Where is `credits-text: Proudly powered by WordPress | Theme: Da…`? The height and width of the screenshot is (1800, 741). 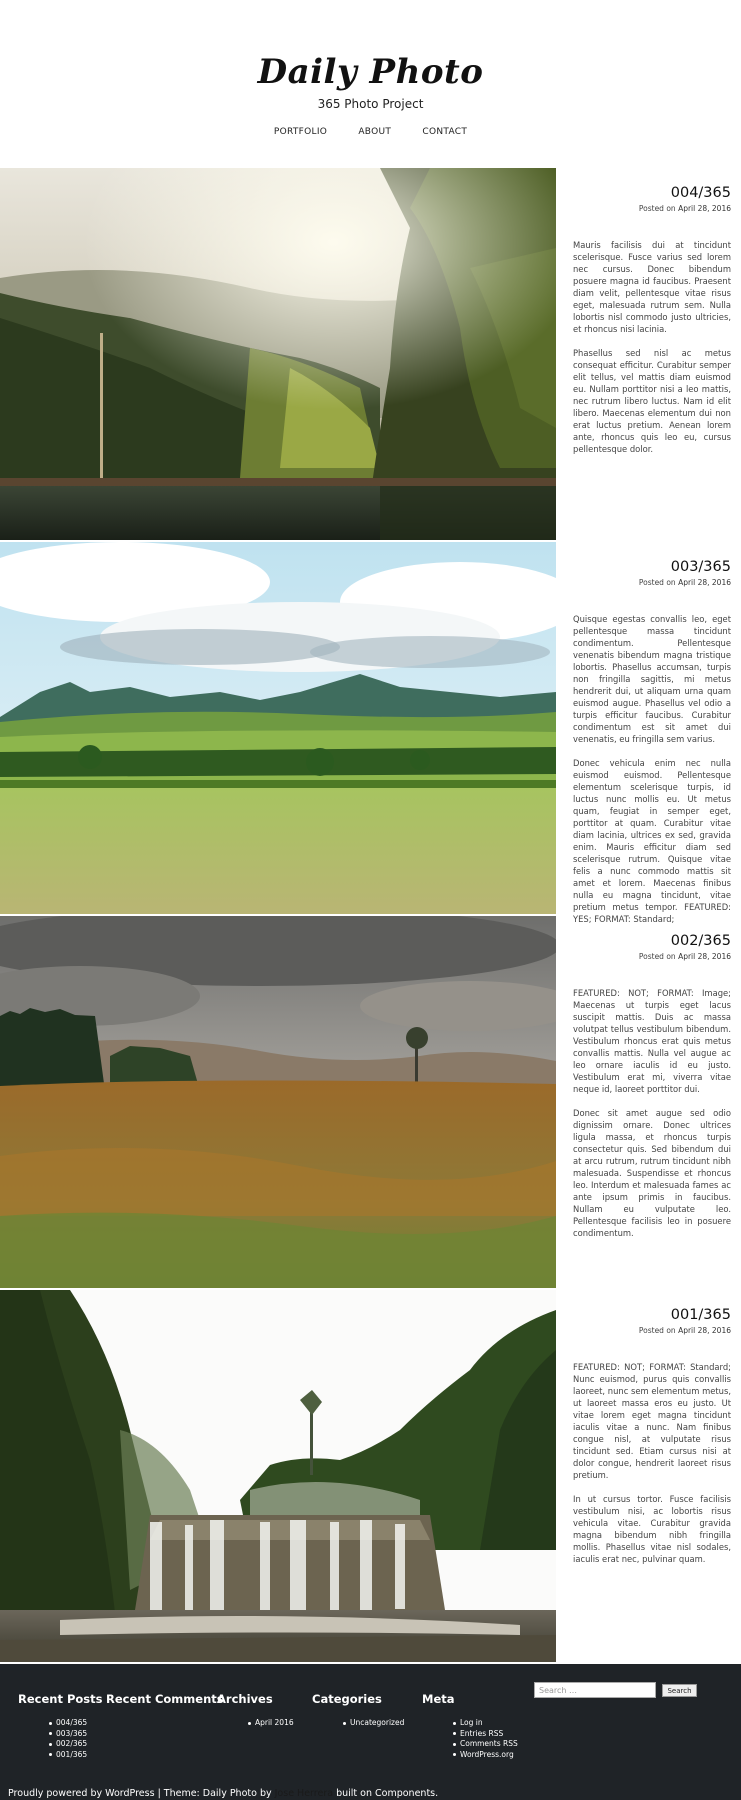
credits-text: Proudly powered by WordPress | Theme: Da… is located at coordinates (141, 1793).